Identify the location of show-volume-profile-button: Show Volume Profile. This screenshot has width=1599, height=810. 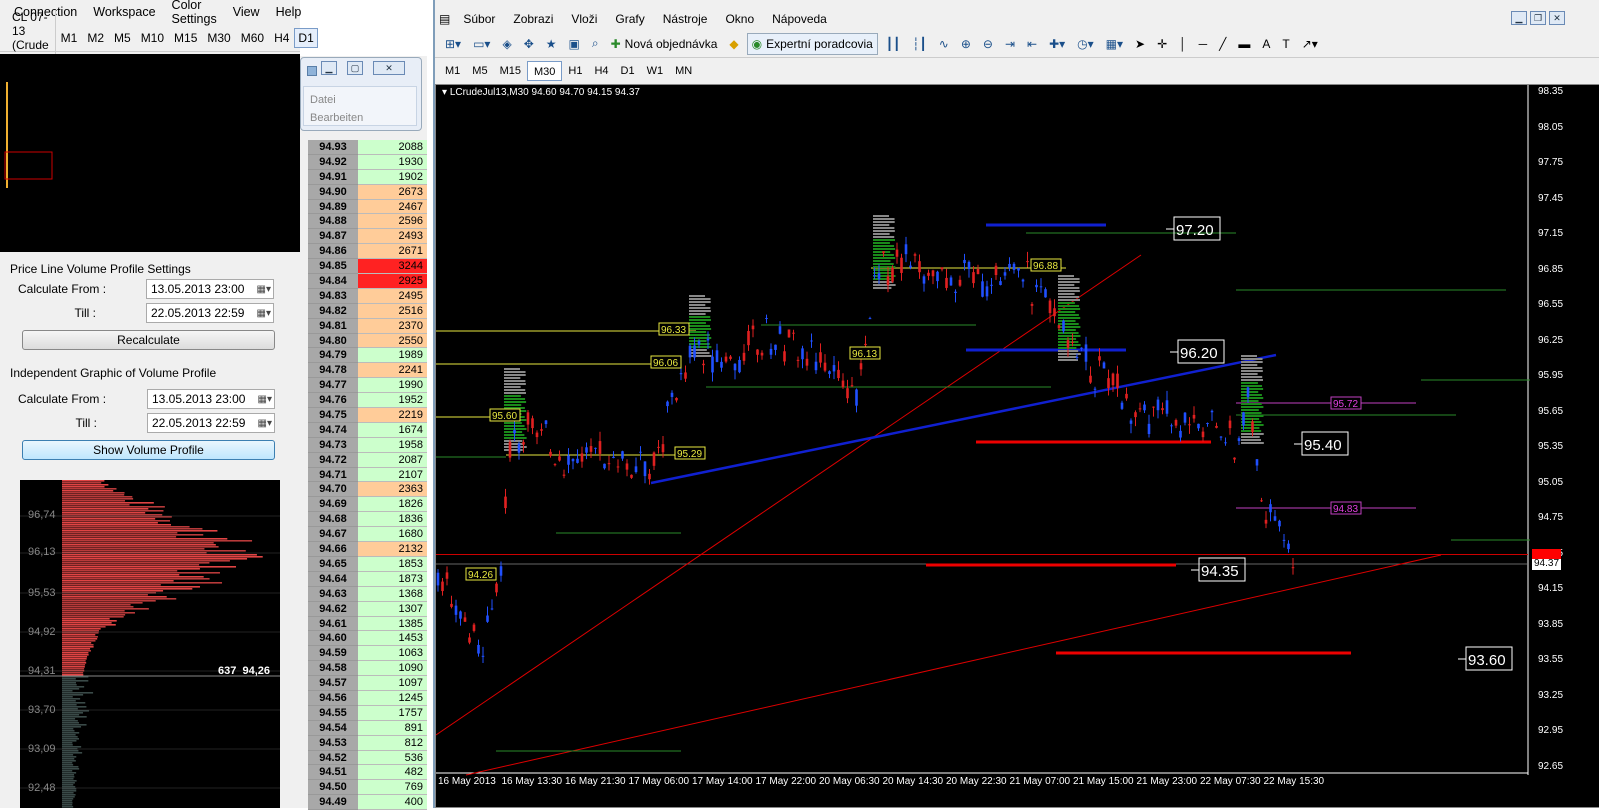
(148, 450).